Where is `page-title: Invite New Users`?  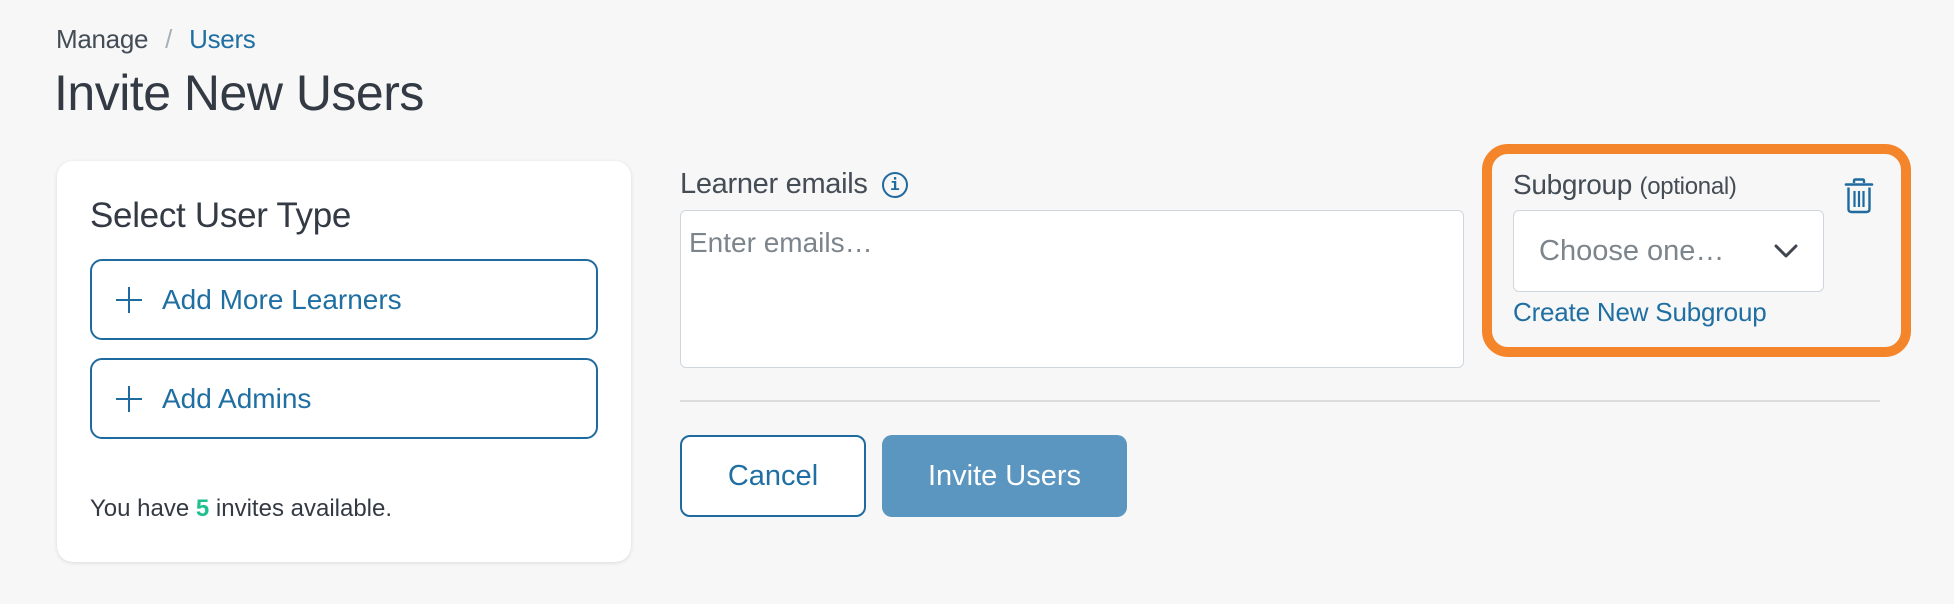
page-title: Invite New Users is located at coordinates (239, 93).